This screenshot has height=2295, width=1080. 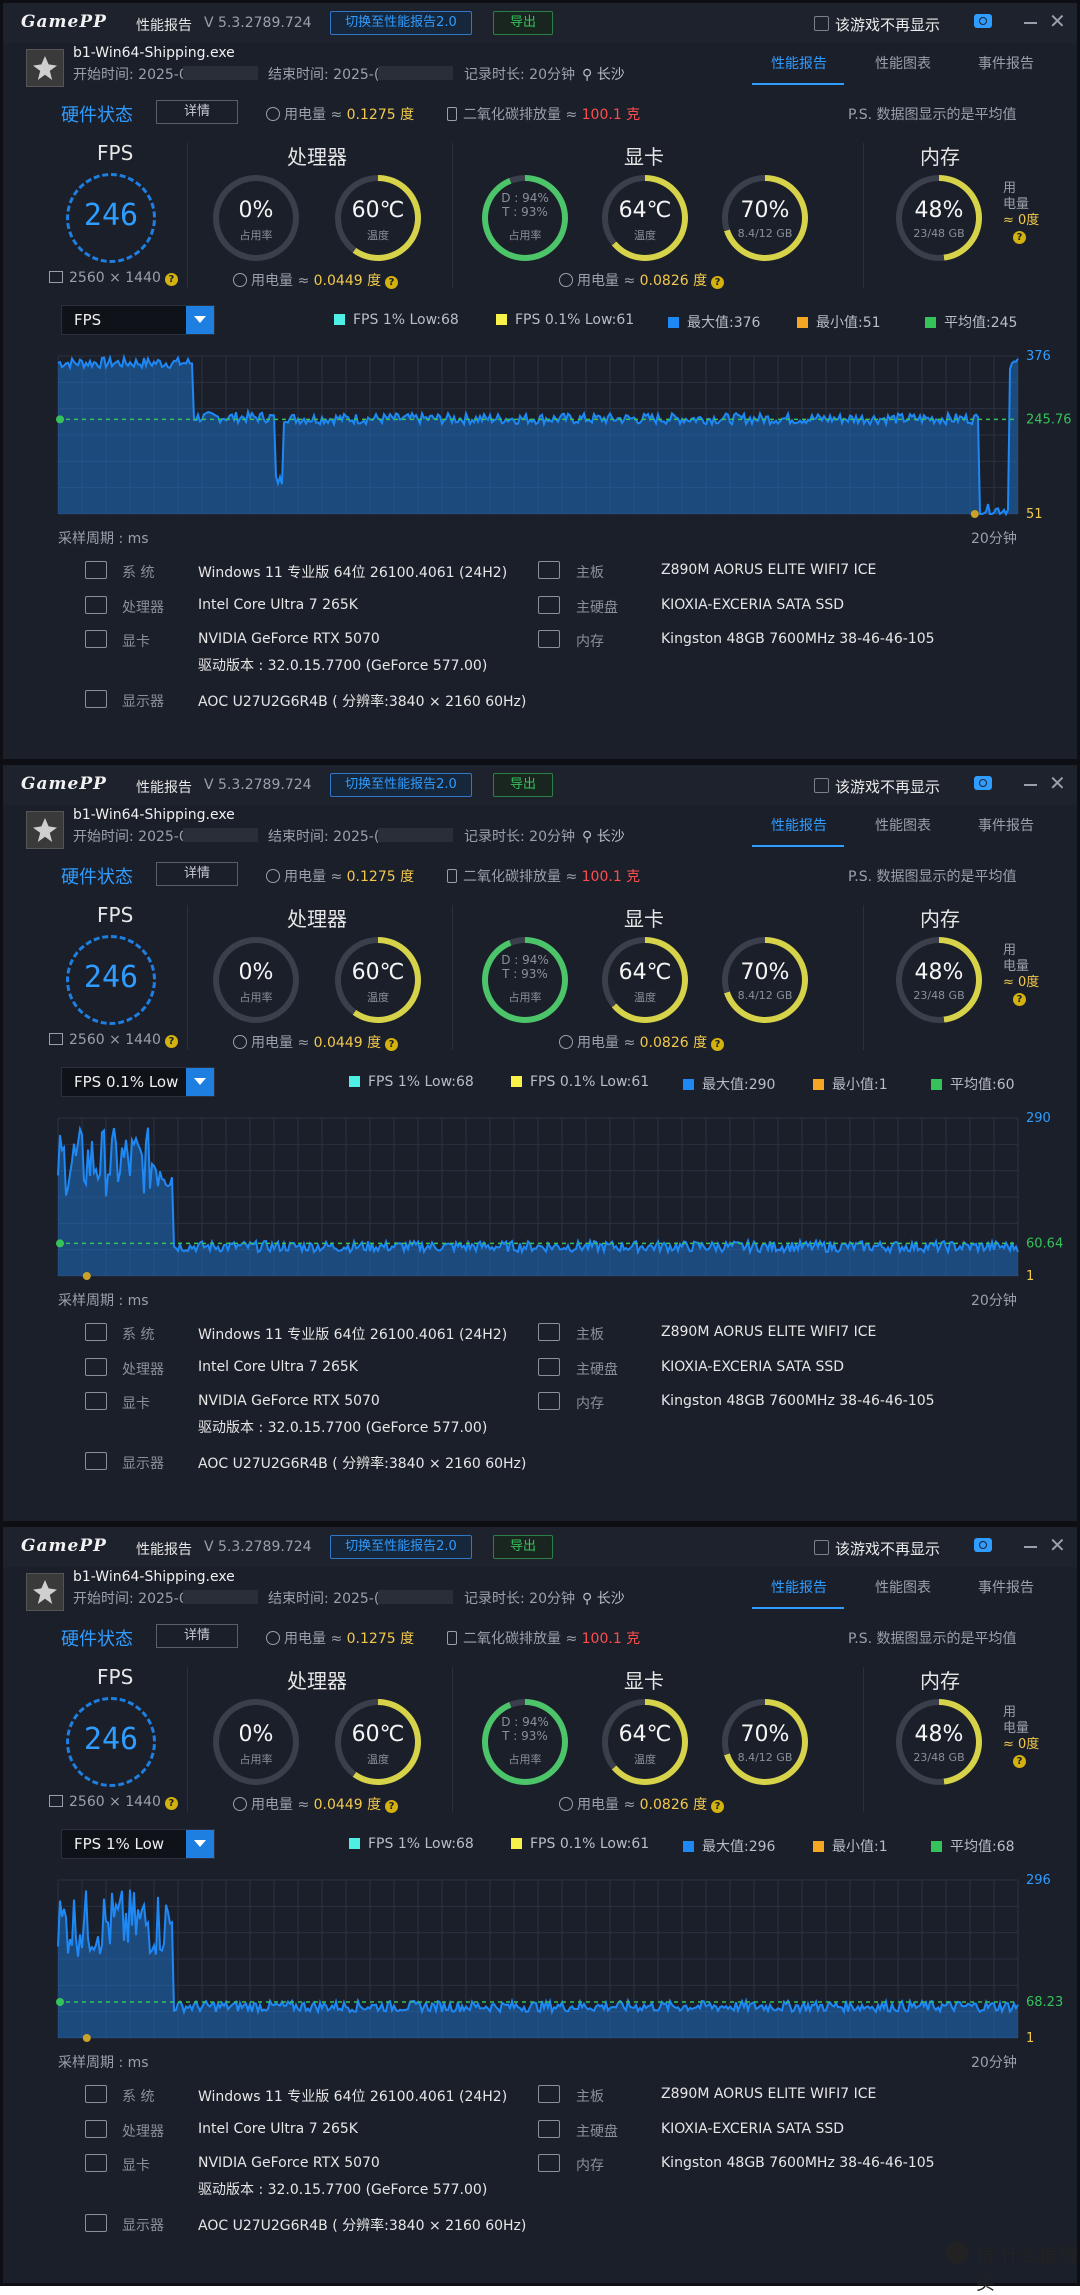 I want to click on metric-select: FPS, so click(x=138, y=320).